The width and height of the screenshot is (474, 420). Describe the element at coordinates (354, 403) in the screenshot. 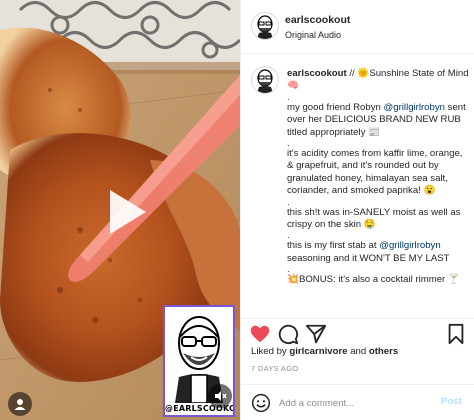

I see `comment-input` at that location.